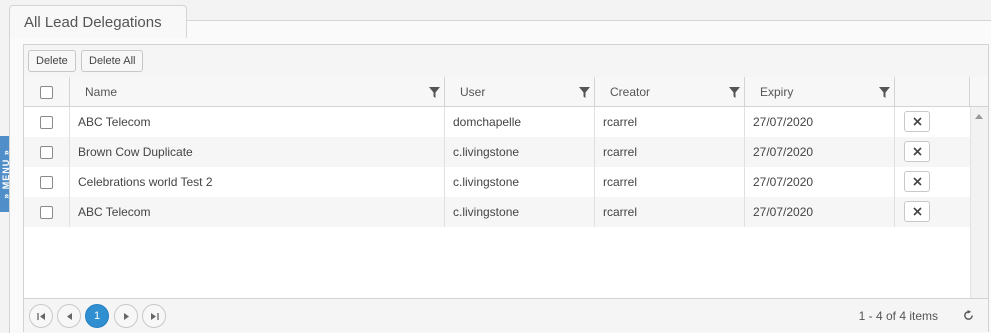 This screenshot has height=333, width=991. Describe the element at coordinates (473, 92) in the screenshot. I see `column-label-user: User` at that location.